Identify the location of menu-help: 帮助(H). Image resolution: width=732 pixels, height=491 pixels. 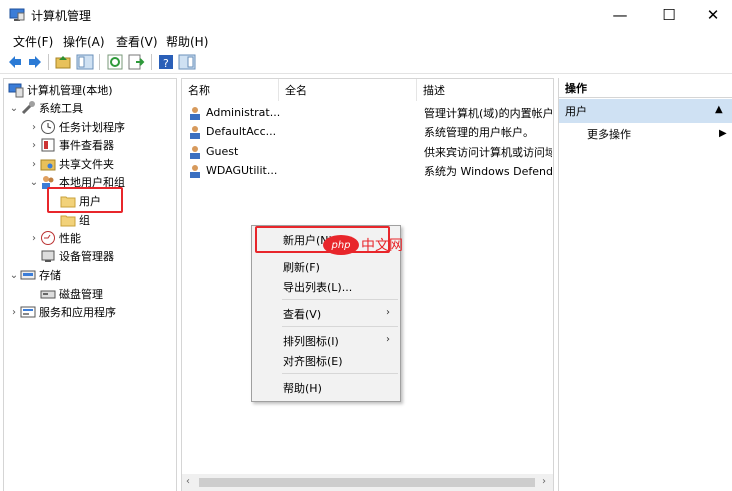
(187, 41).